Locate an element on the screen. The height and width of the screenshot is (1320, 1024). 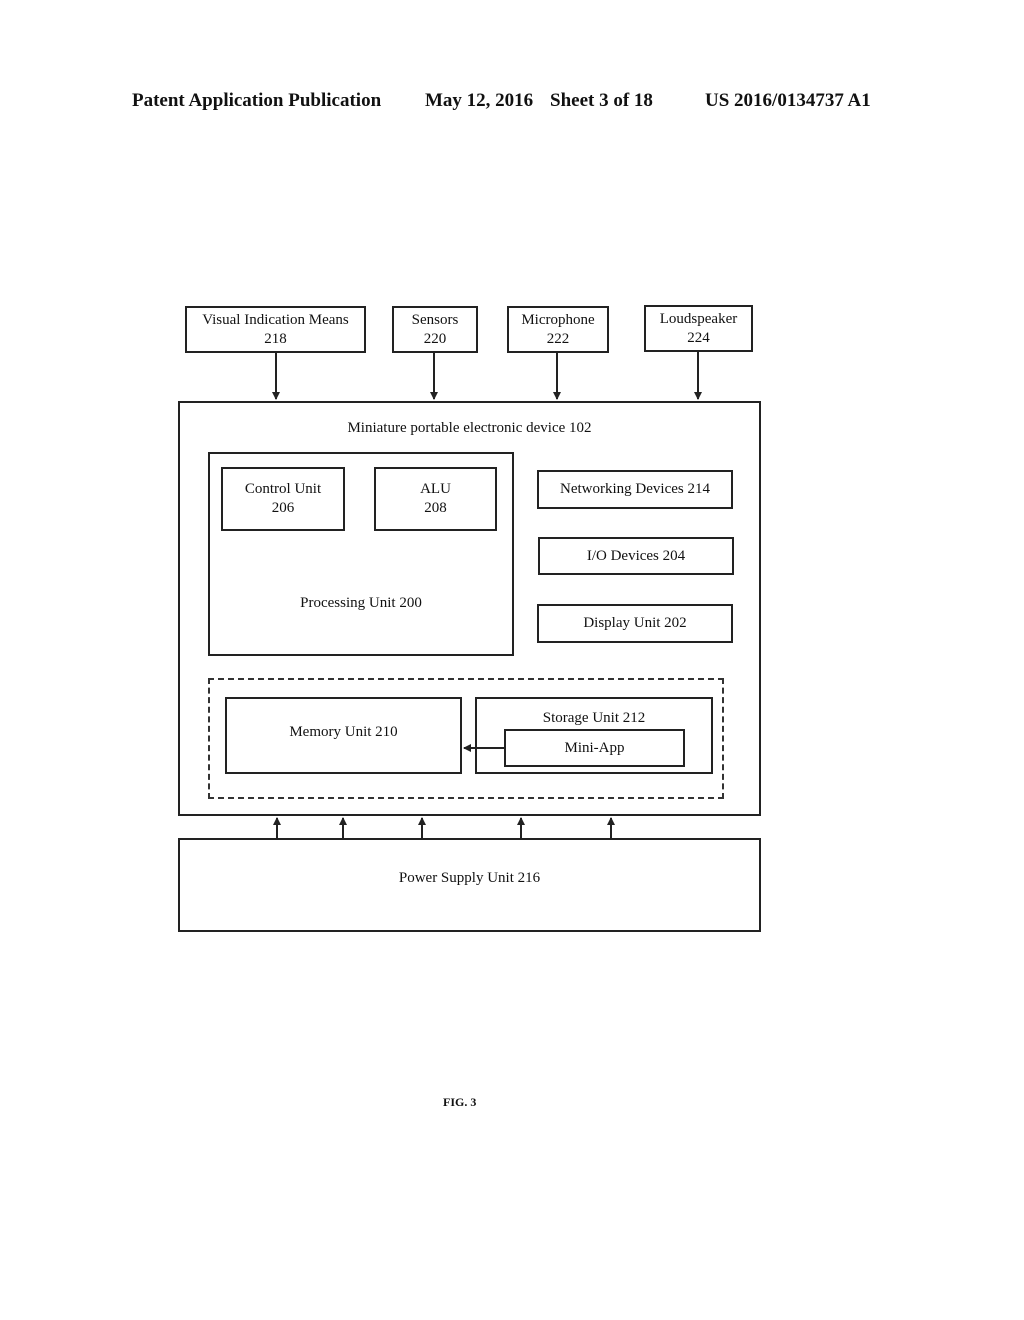
visual-indication-name: Visual Indication Means is located at coordinates (275, 319).